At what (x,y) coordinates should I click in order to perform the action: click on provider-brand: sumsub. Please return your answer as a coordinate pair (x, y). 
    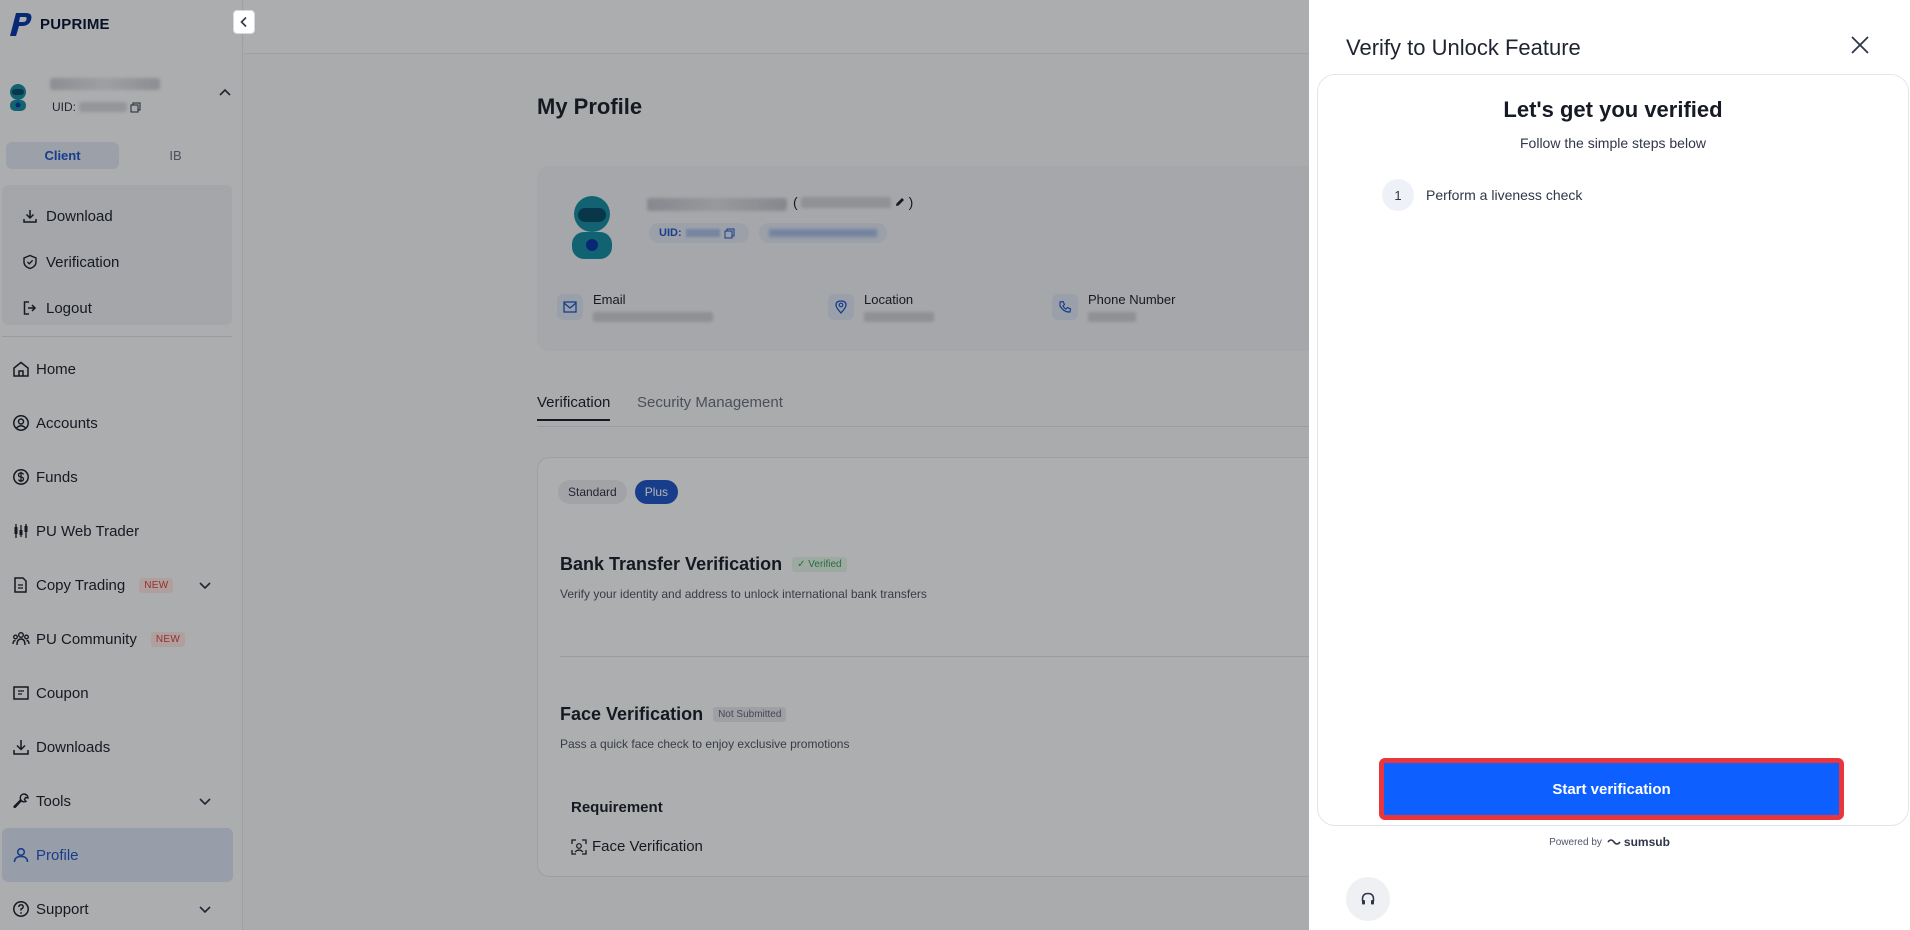
    Looking at the image, I should click on (1638, 842).